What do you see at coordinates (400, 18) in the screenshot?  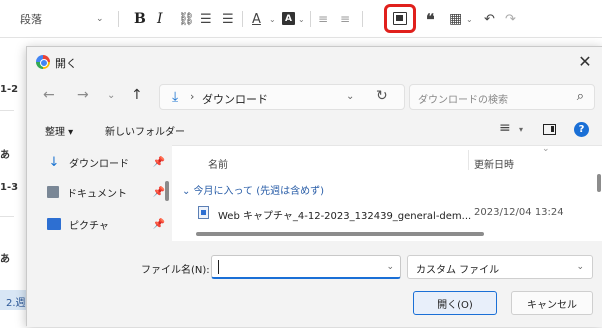 I see `insert-image-icon` at bounding box center [400, 18].